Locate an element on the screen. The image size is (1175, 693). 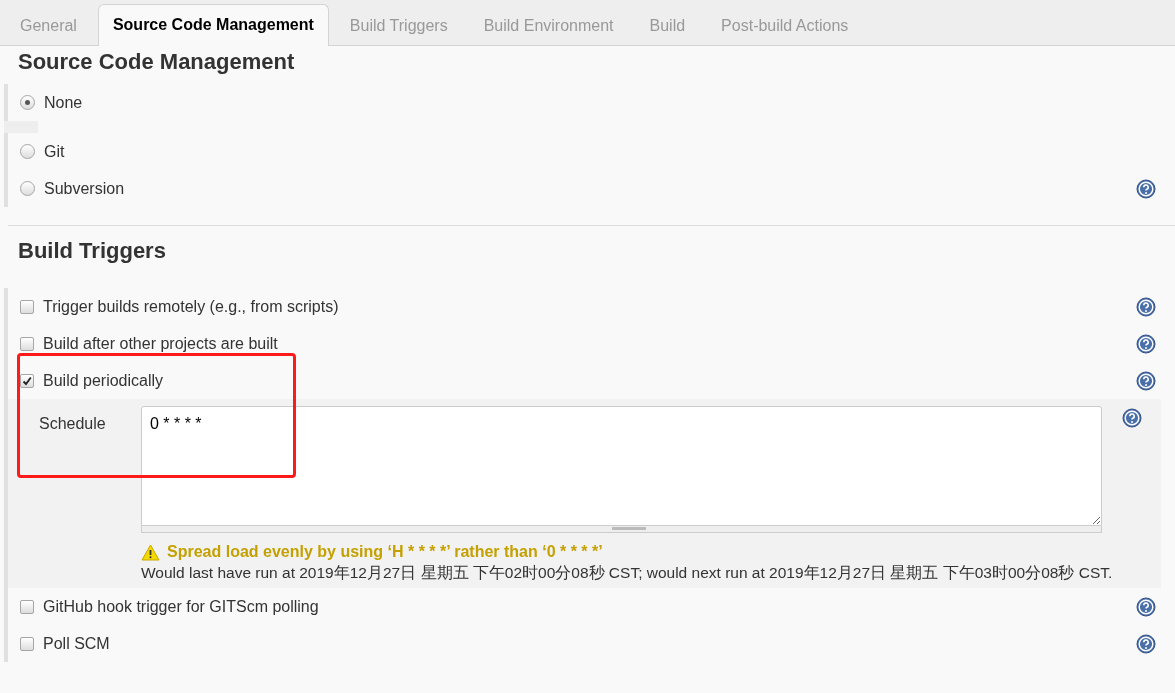
check-icon is located at coordinates (27, 380).